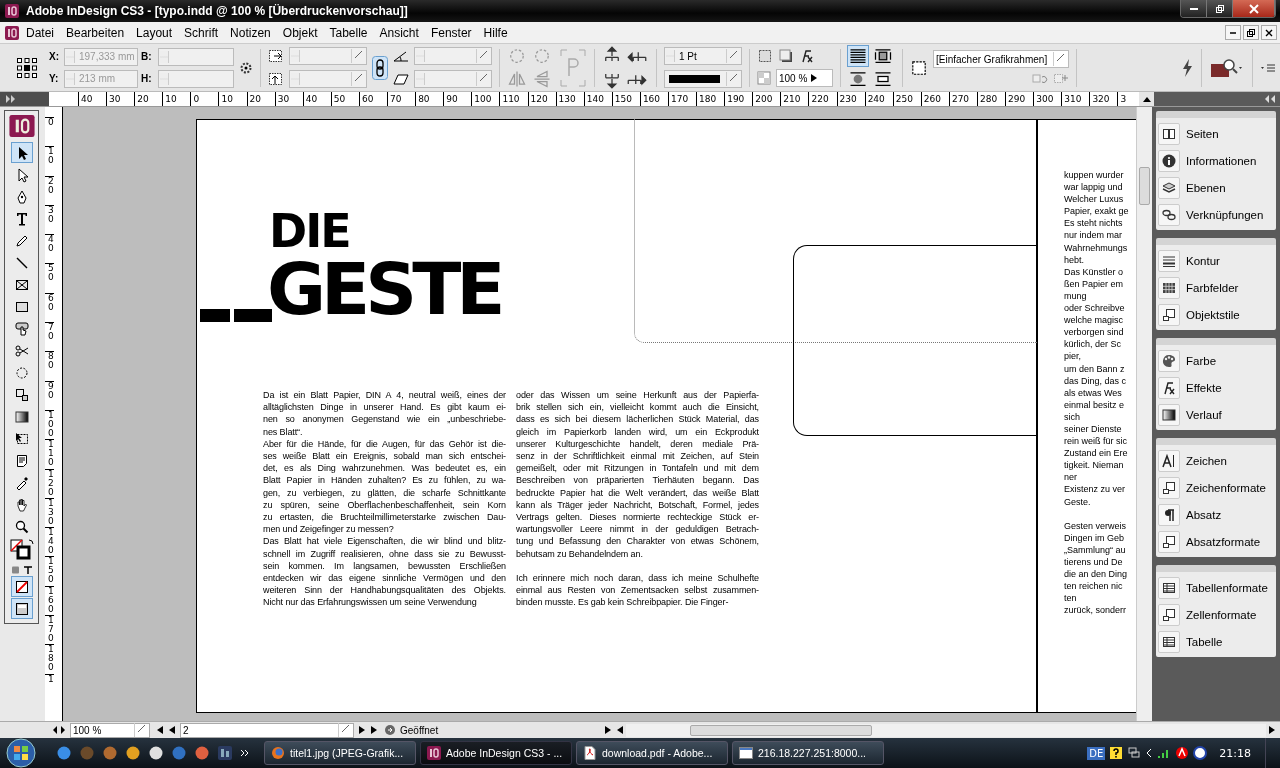 The height and width of the screenshot is (768, 1280). Describe the element at coordinates (172, 730) in the screenshot. I see `previous-page-icon` at that location.